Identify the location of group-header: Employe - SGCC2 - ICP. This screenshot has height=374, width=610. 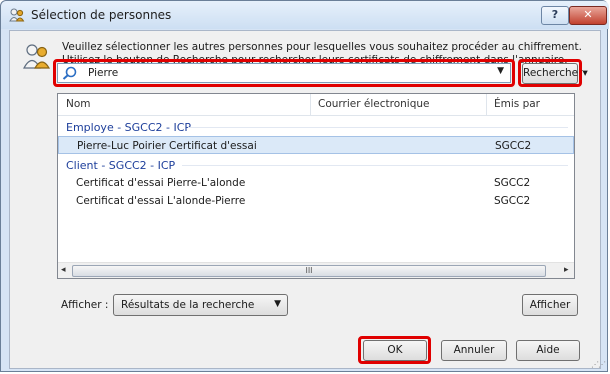
(316, 127).